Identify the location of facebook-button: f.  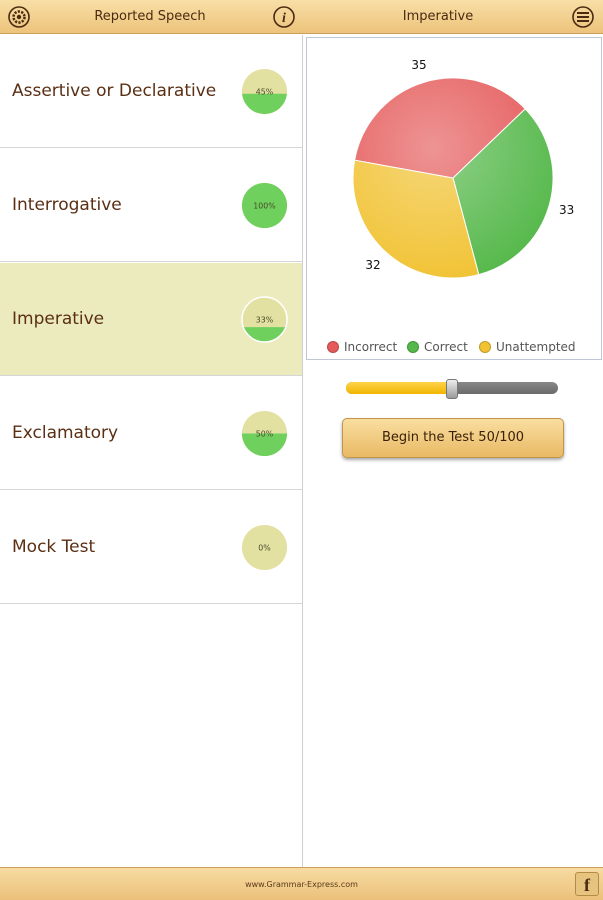
(587, 884).